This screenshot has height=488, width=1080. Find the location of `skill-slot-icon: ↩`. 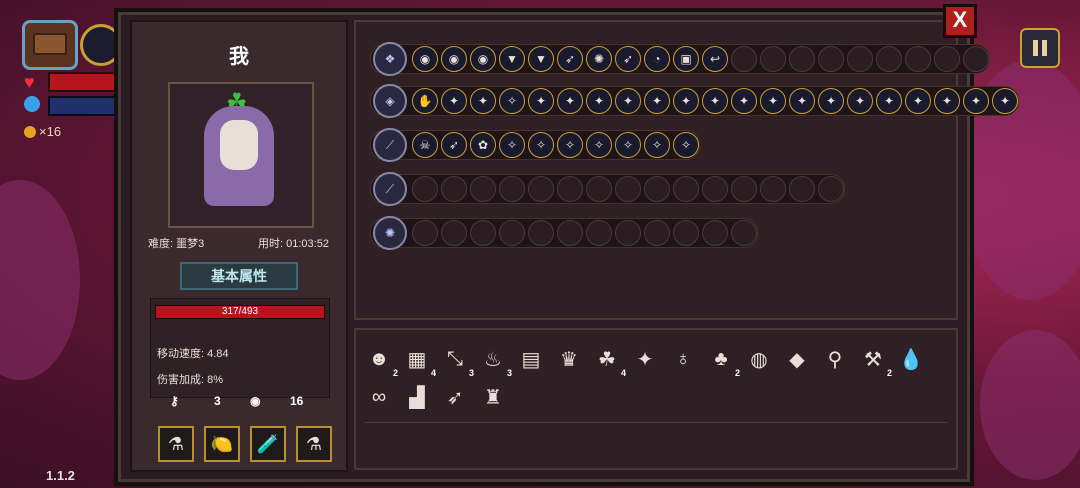

skill-slot-icon: ↩ is located at coordinates (715, 59).